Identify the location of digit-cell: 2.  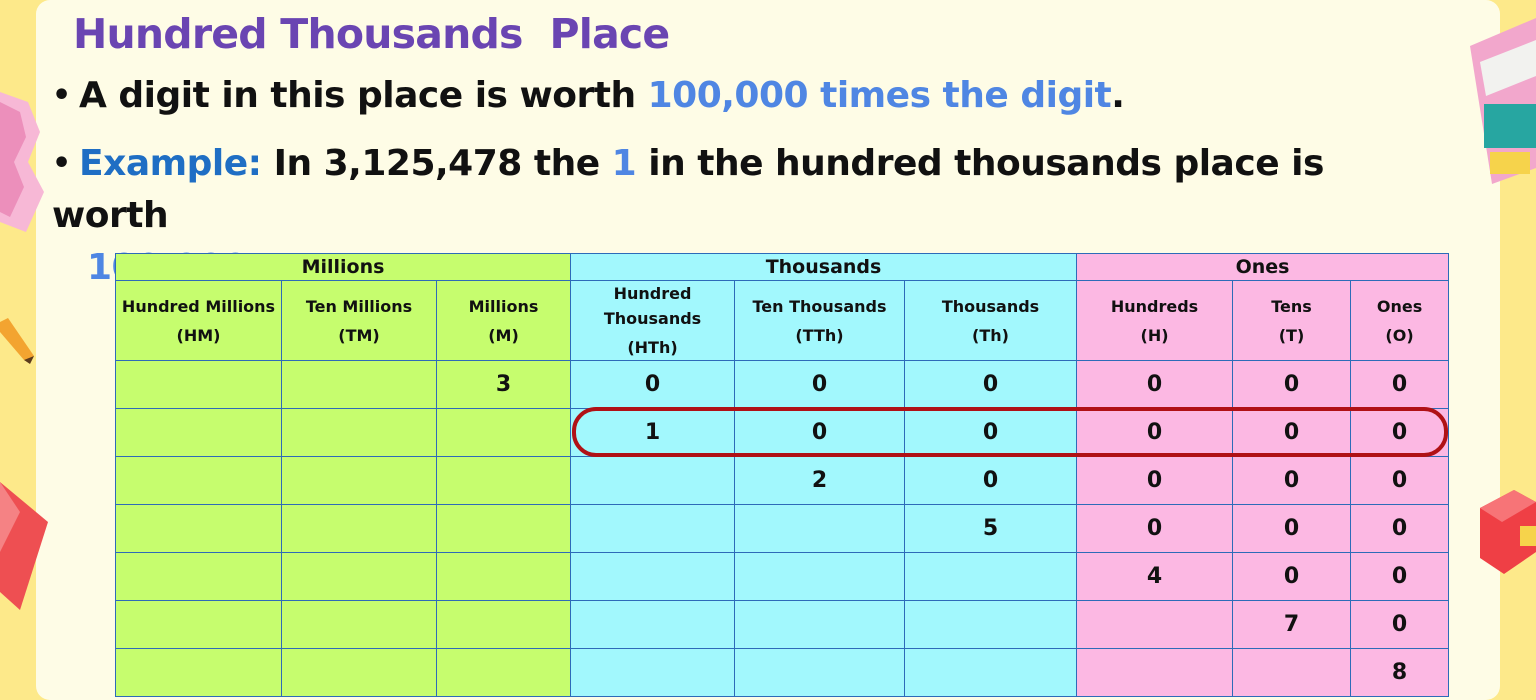
(819, 480).